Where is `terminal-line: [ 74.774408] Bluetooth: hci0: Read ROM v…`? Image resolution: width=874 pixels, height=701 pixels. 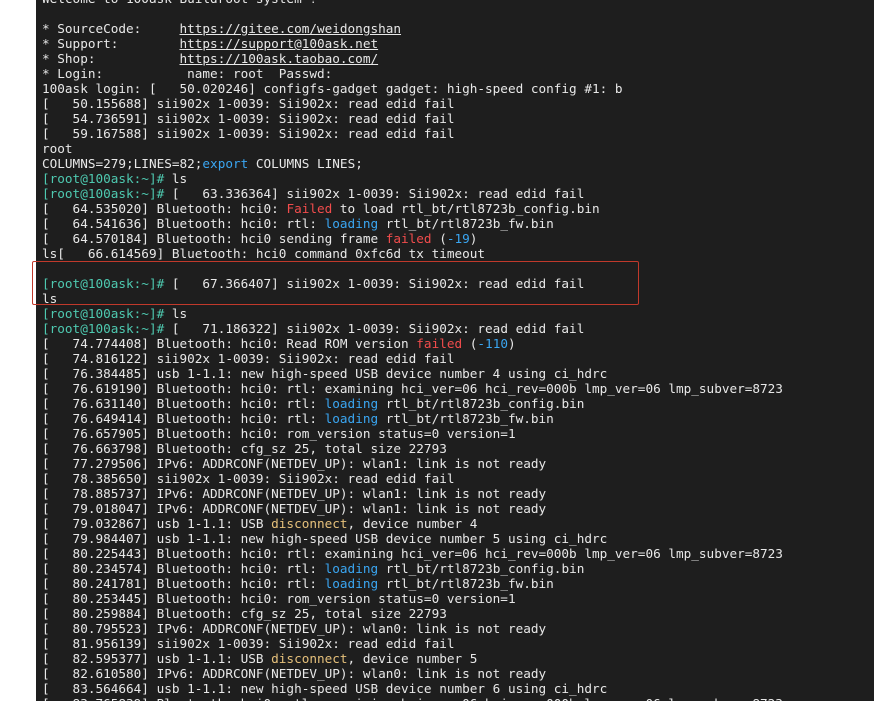
terminal-line: [ 74.774408] Bluetooth: hci0: Read ROM v… is located at coordinates (412, 343).